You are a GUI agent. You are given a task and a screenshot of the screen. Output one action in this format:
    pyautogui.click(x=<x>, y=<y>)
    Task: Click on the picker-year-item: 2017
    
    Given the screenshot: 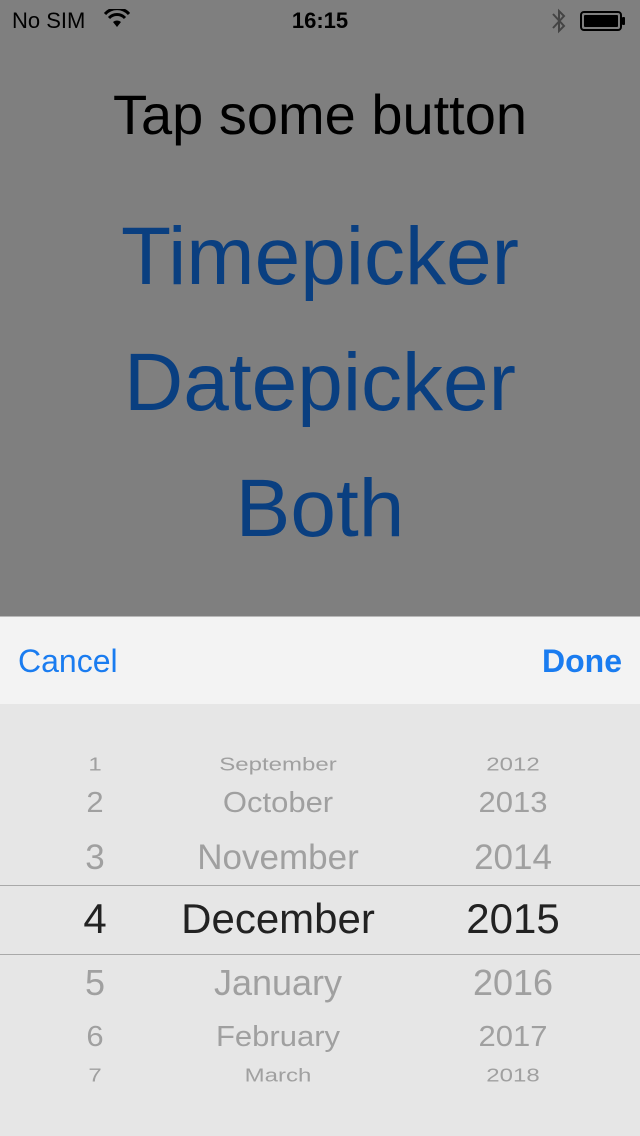 What is the action you would take?
    pyautogui.click(x=513, y=1036)
    